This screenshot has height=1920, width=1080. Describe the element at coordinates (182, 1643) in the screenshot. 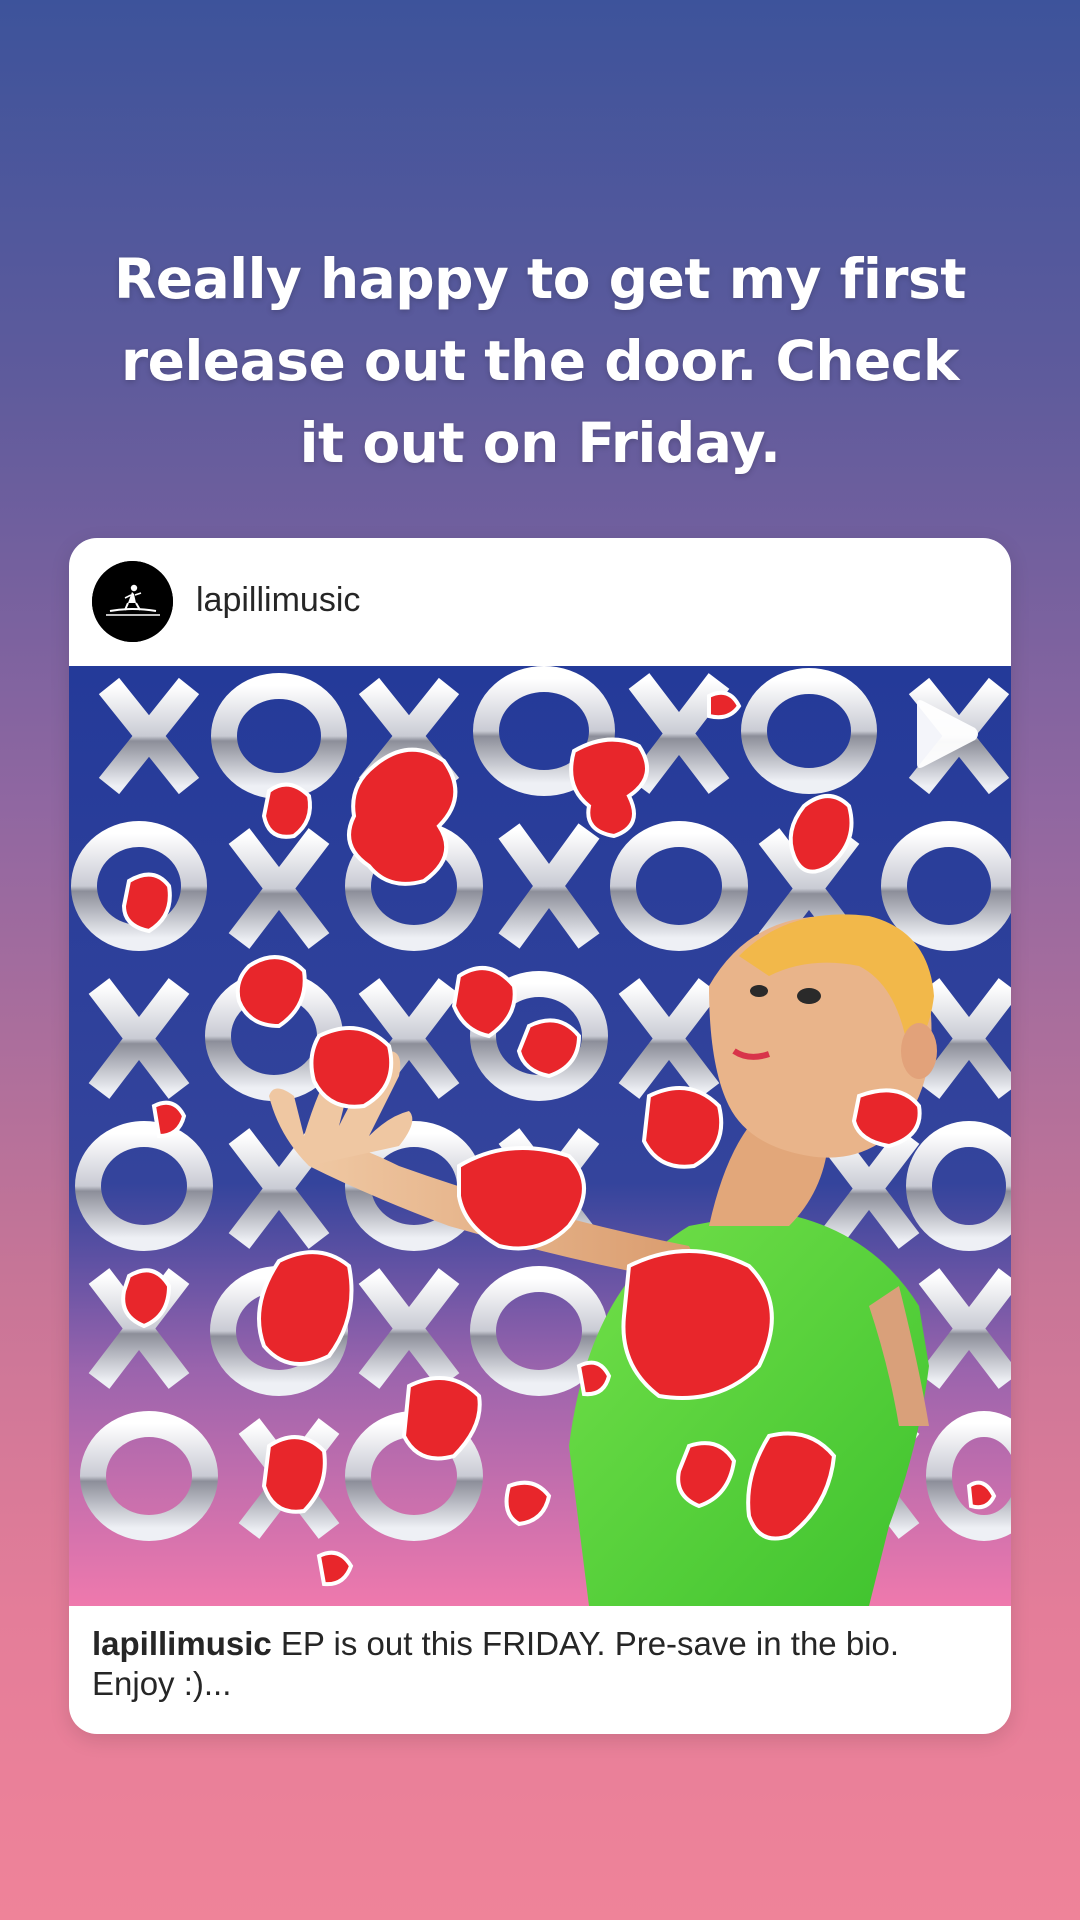

I see `caption-username: lapillimusic` at that location.